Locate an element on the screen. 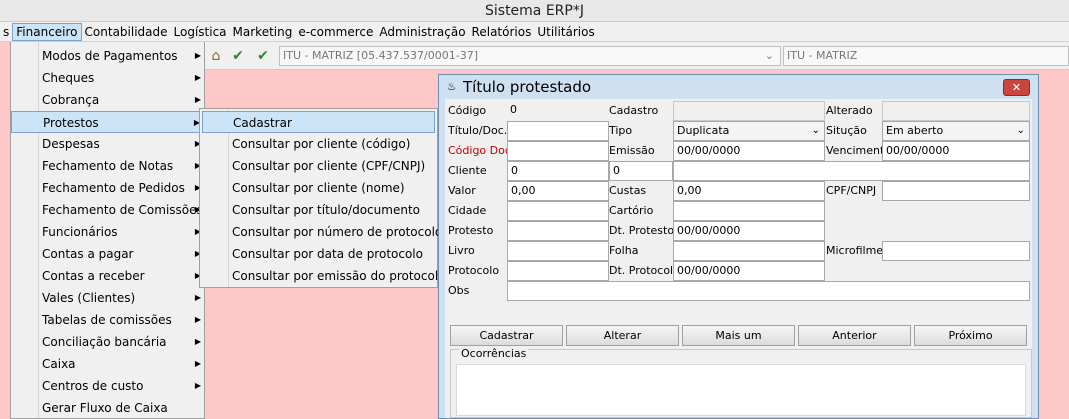 The image size is (1069, 419). branch-select: ITU - MATRIZ is located at coordinates (926, 56).